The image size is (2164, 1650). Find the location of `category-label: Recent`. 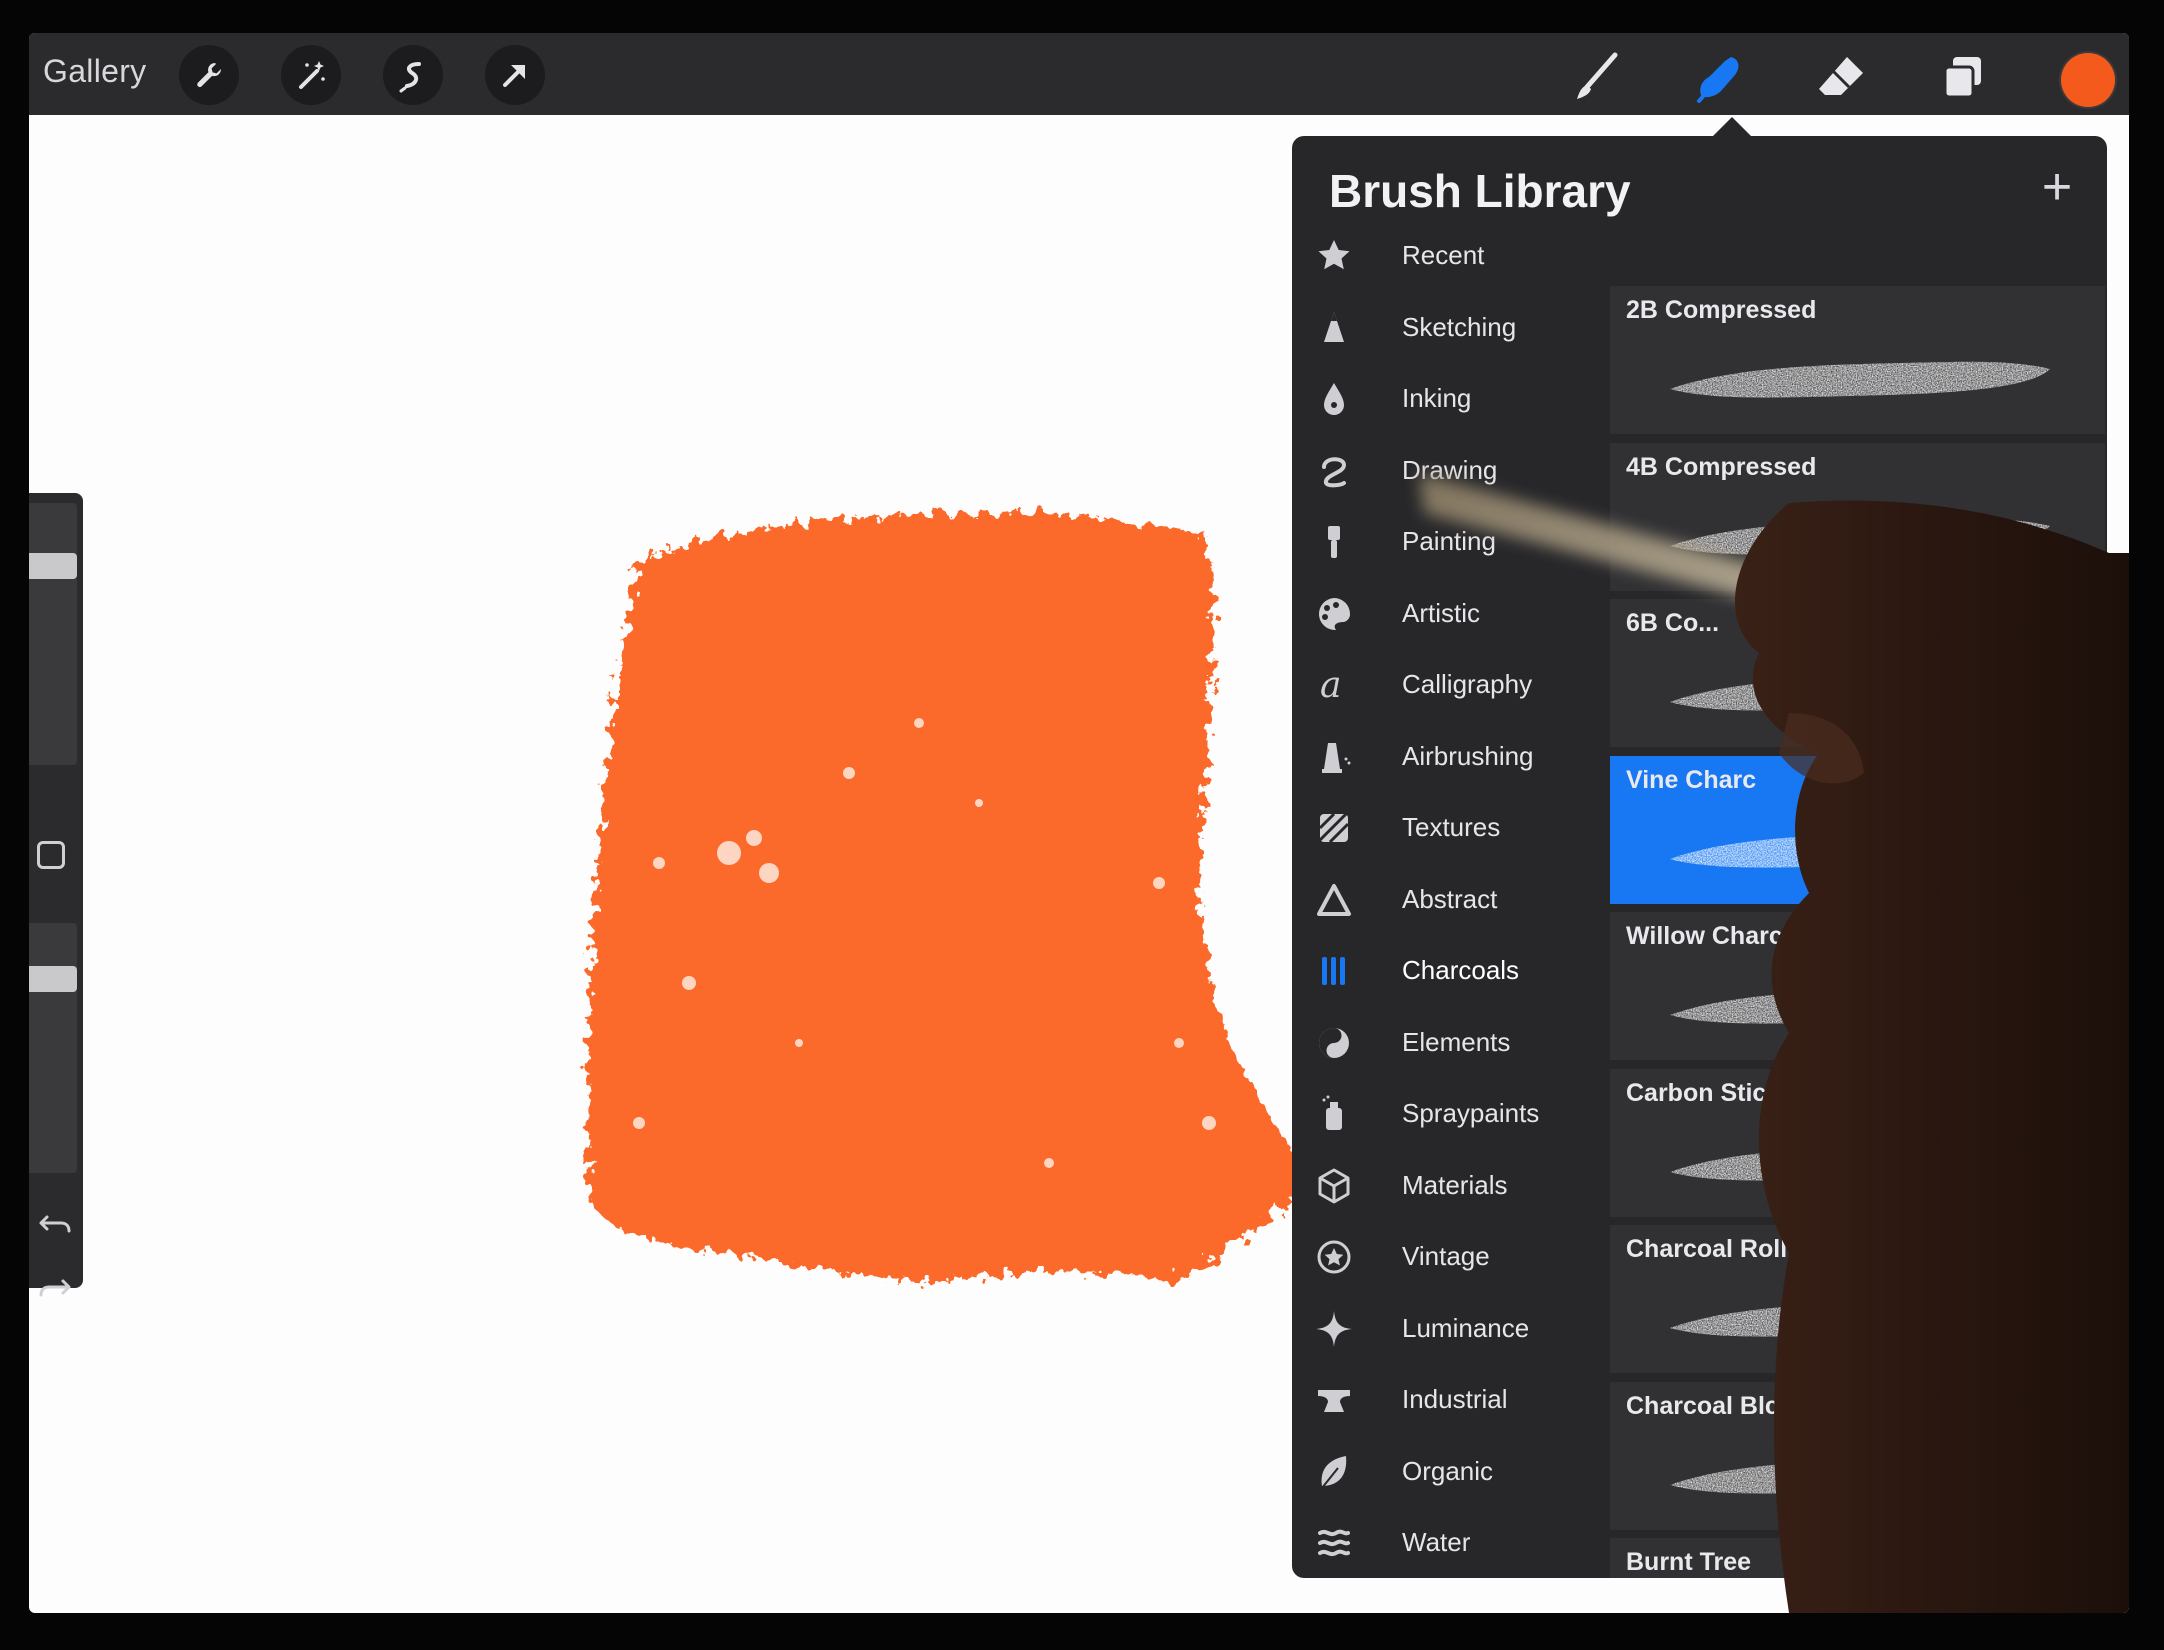

category-label: Recent is located at coordinates (1443, 255).